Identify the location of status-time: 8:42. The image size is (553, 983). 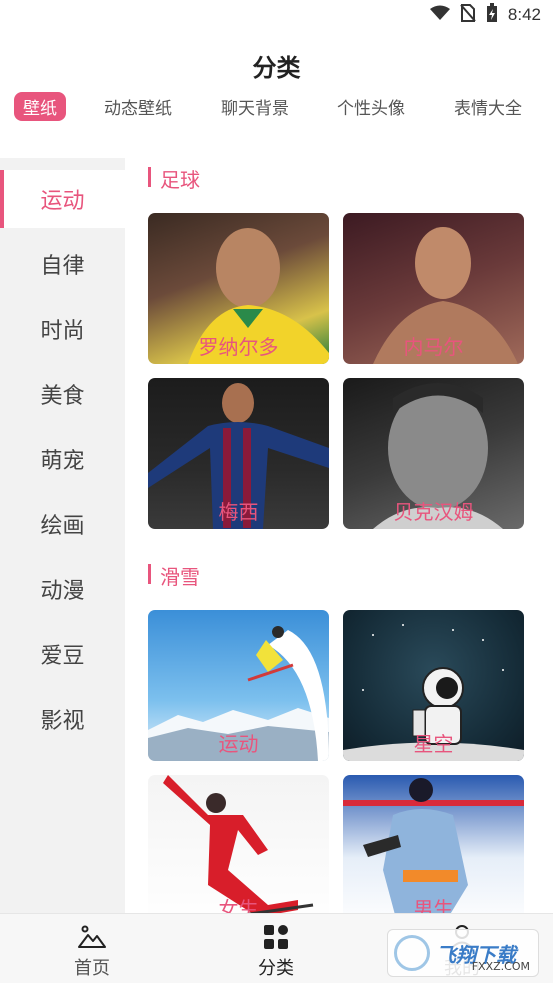
(524, 14).